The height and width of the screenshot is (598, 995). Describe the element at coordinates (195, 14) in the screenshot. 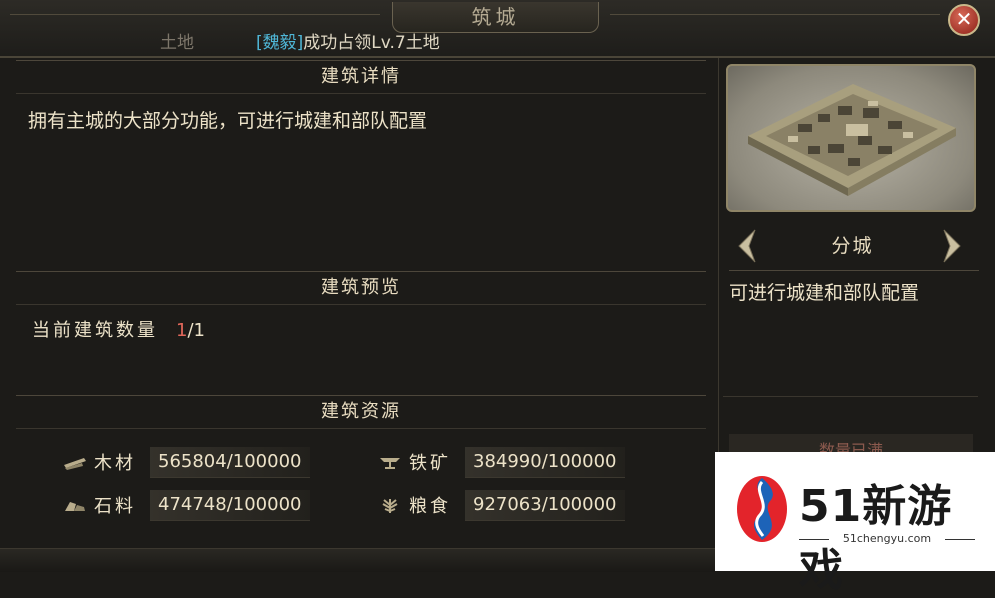

I see `title-divider-left` at that location.